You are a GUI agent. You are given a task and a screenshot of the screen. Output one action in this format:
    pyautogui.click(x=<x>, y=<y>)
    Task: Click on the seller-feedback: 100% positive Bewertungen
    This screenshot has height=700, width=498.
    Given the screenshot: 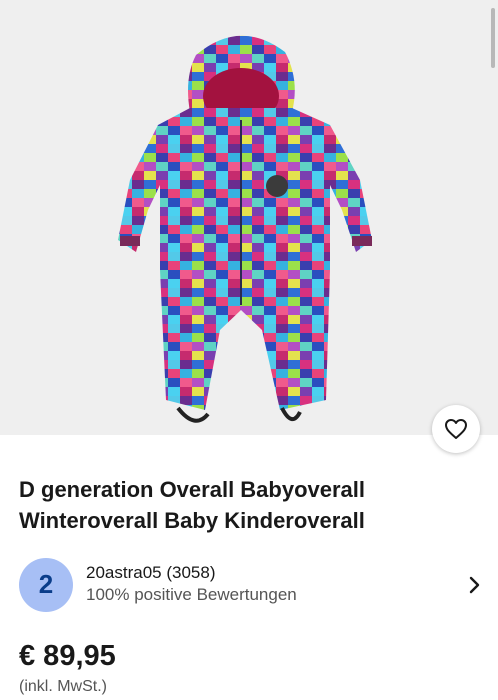 What is the action you would take?
    pyautogui.click(x=191, y=594)
    